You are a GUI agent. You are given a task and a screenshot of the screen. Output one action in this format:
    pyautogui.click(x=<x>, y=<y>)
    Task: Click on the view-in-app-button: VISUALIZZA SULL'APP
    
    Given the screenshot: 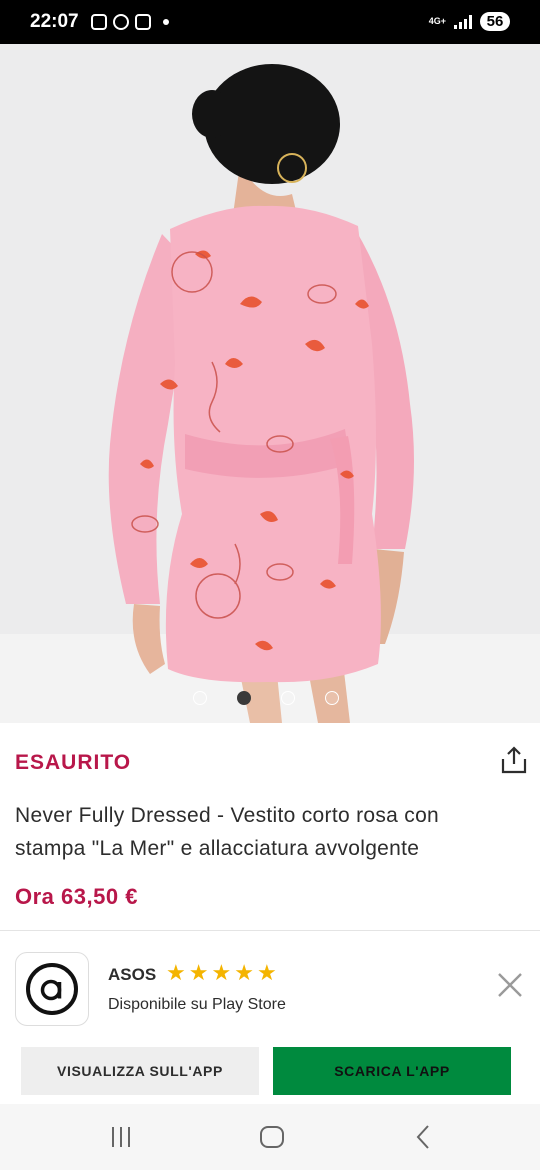 What is the action you would take?
    pyautogui.click(x=140, y=1071)
    